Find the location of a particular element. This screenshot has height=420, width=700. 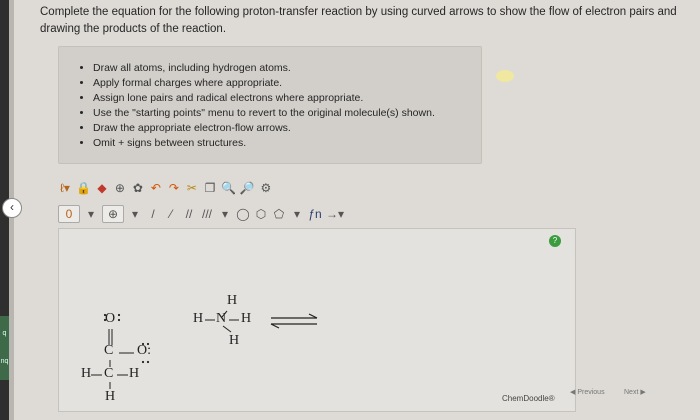

ring-3-icon: ◯ is located at coordinates (243, 214).